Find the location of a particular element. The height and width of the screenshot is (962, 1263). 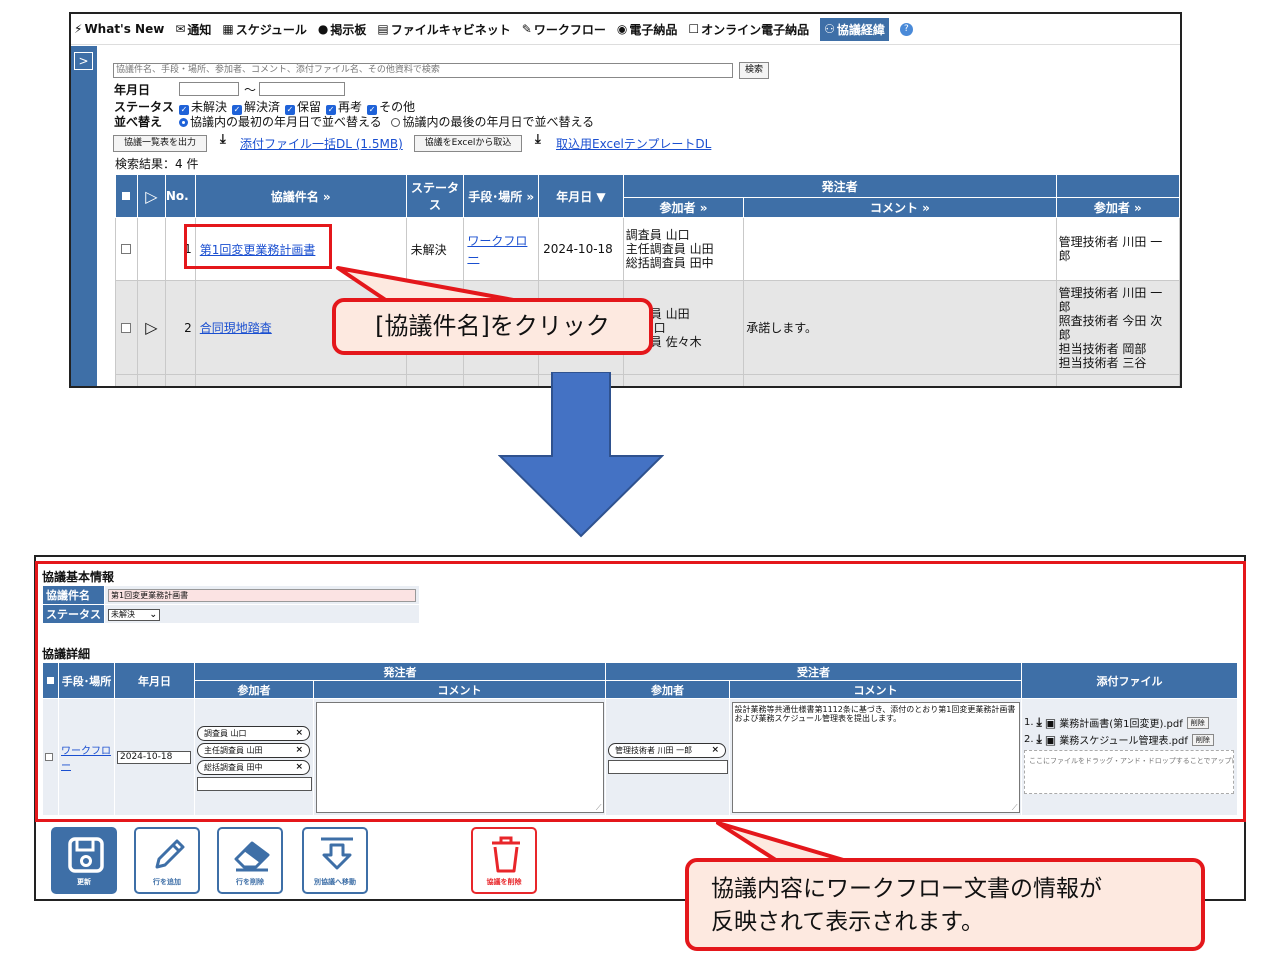

download-icon: ⤓ is located at coordinates (223, 139).